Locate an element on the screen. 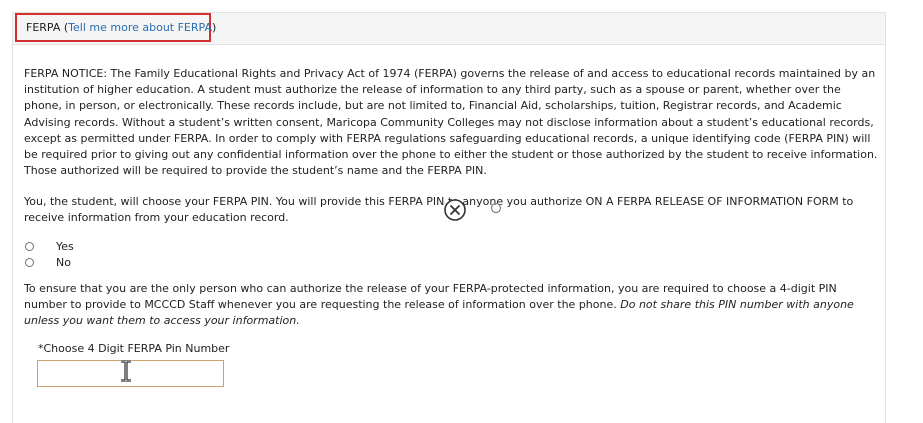 The image size is (923, 423). radio-yes is located at coordinates (29, 246).